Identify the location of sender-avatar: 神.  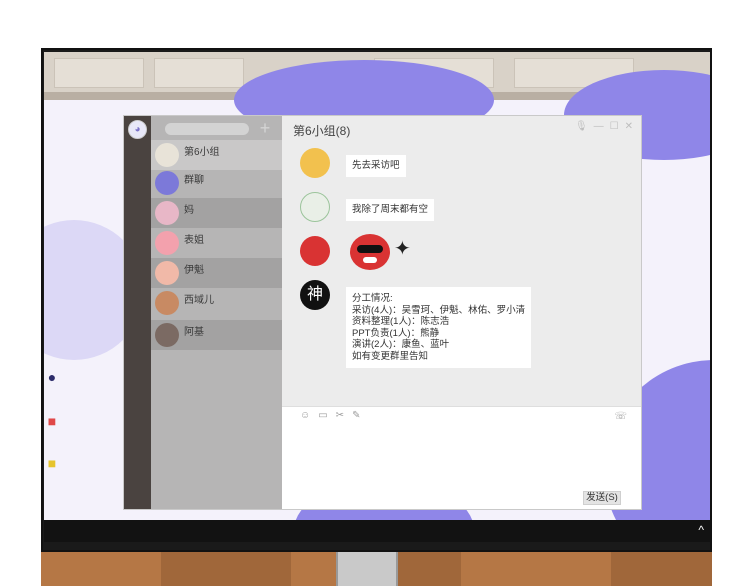
(315, 295).